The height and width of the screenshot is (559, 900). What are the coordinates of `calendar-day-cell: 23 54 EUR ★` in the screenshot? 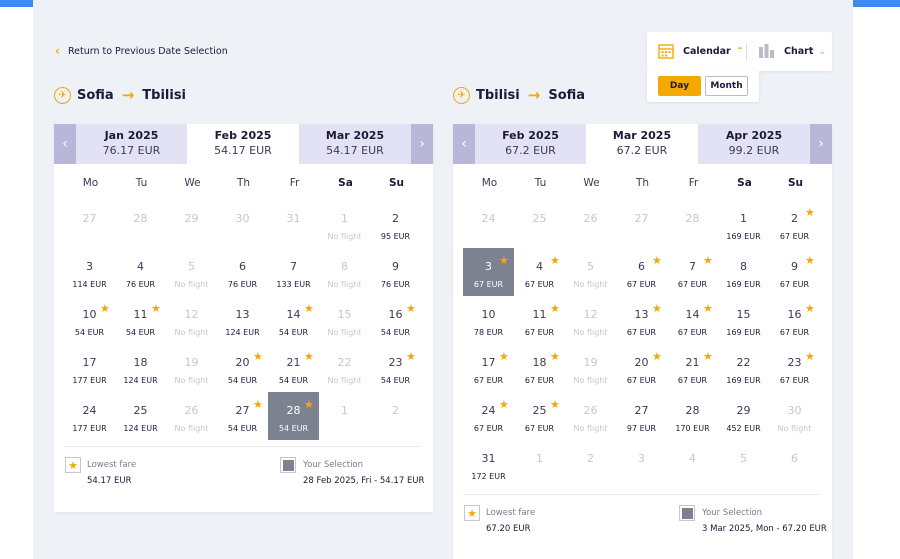 It's located at (395, 368).